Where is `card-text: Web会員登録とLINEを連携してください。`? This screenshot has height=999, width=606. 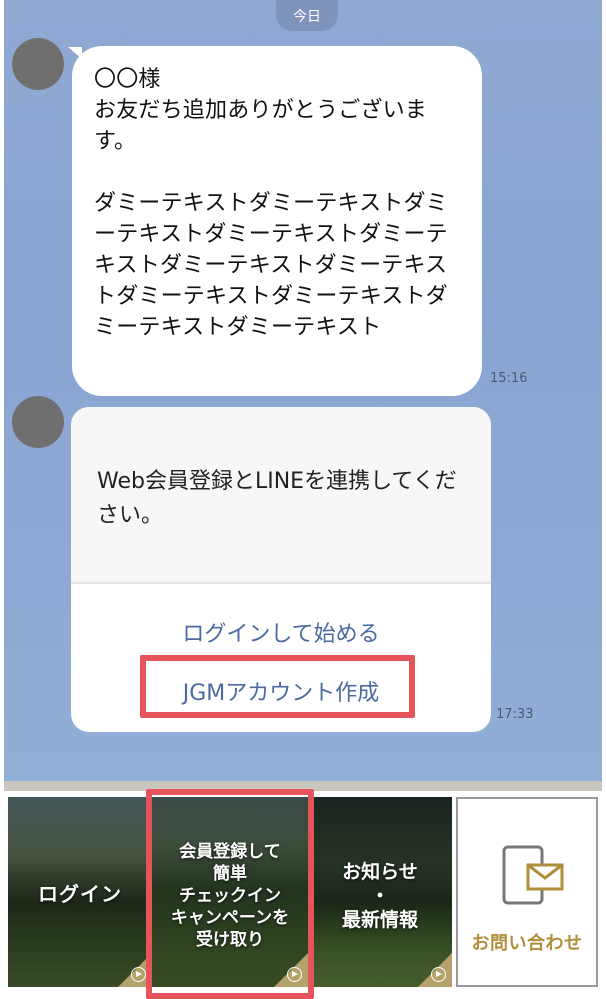
card-text: Web会員登録とLINEを連携してください。 is located at coordinates (281, 494).